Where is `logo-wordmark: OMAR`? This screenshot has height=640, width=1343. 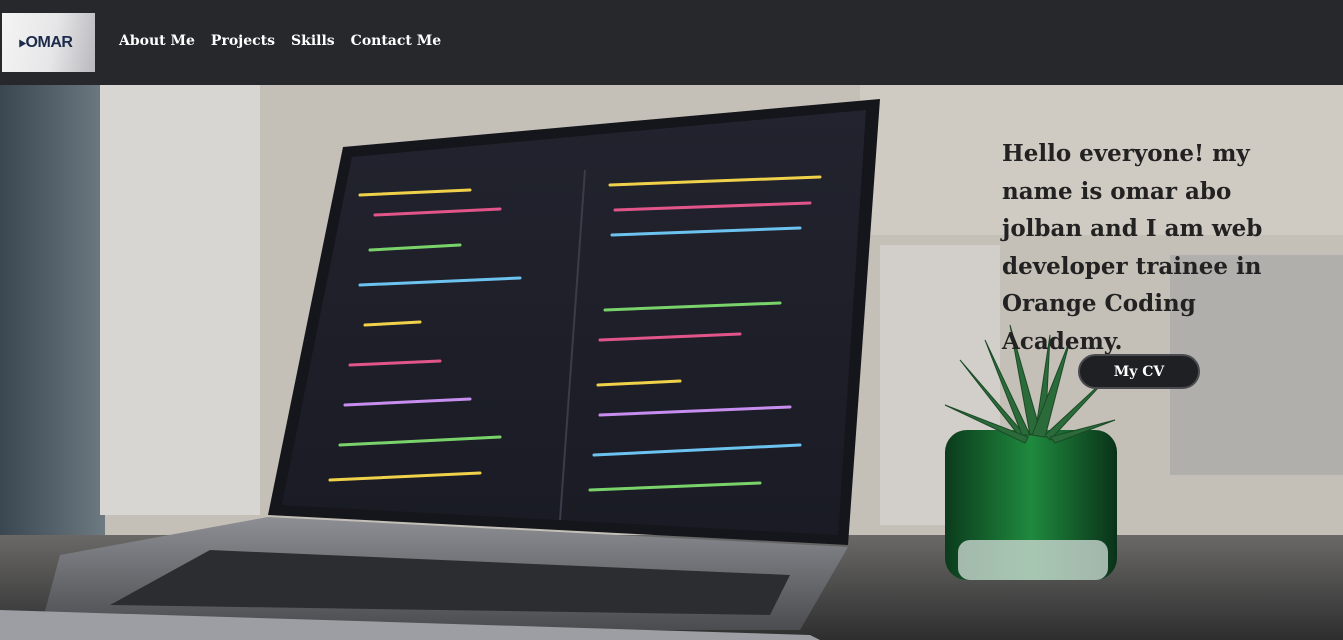 logo-wordmark: OMAR is located at coordinates (44, 42).